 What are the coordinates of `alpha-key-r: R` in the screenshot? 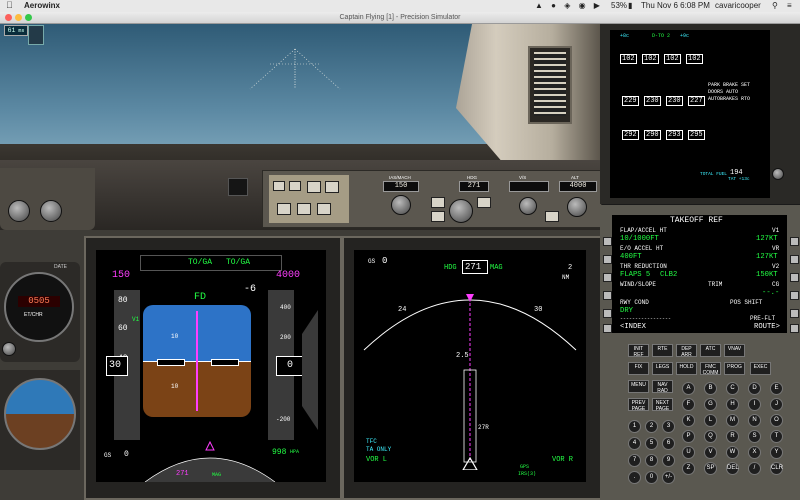 It's located at (732, 436).